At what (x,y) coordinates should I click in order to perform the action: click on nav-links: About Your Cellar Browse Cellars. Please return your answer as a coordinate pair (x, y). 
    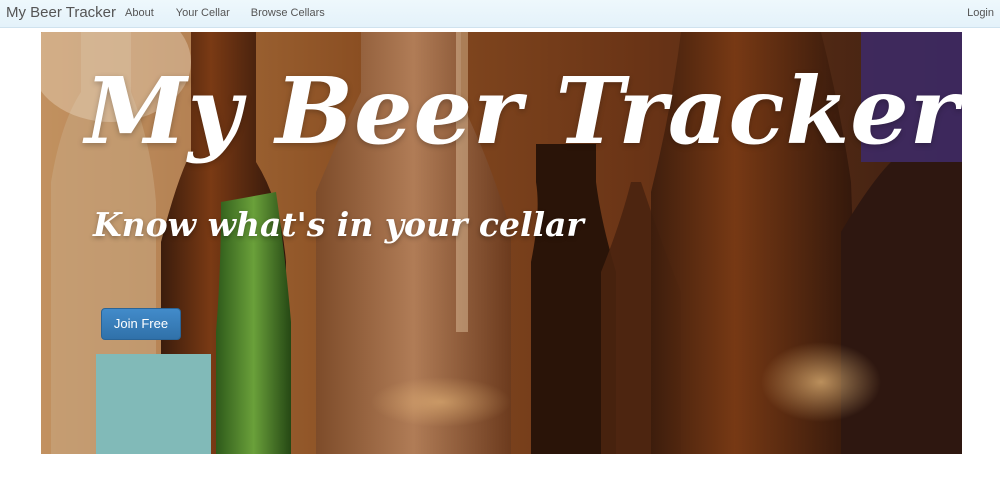
    Looking at the image, I should click on (225, 13).